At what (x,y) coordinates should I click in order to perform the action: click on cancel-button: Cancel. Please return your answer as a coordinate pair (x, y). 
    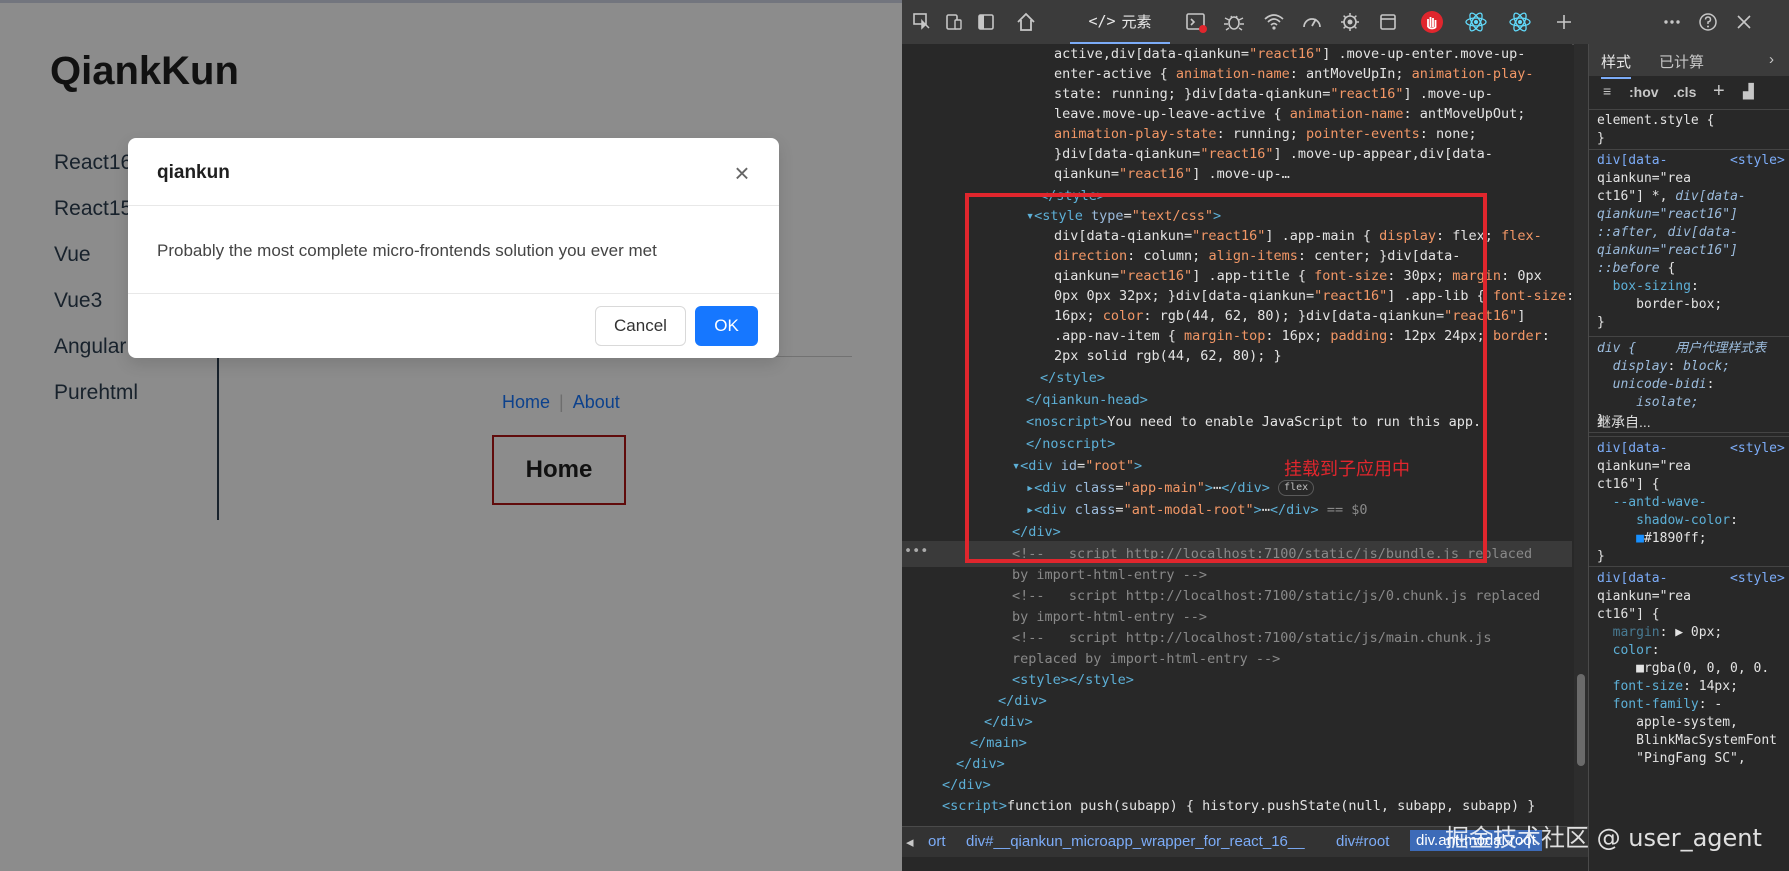
    Looking at the image, I should click on (640, 326).